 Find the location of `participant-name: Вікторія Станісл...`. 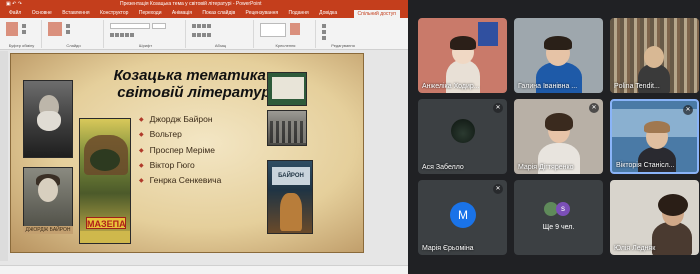

participant-name: Вікторія Станісл... is located at coordinates (645, 165).